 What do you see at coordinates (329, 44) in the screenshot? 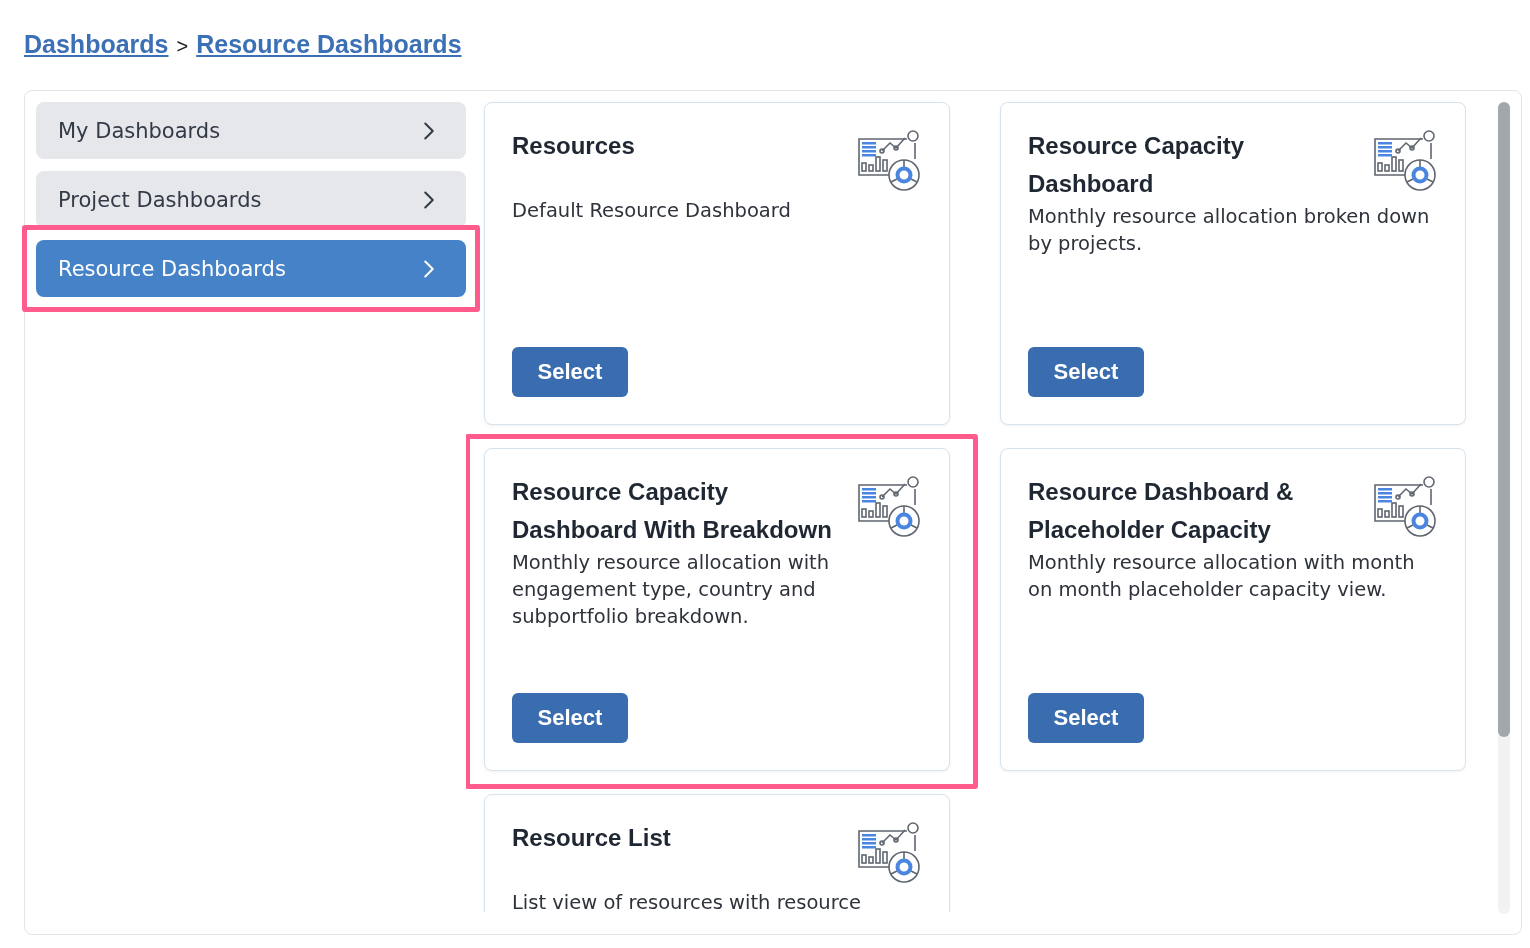
I see `breadcrumb-link: Resource Dashboards` at bounding box center [329, 44].